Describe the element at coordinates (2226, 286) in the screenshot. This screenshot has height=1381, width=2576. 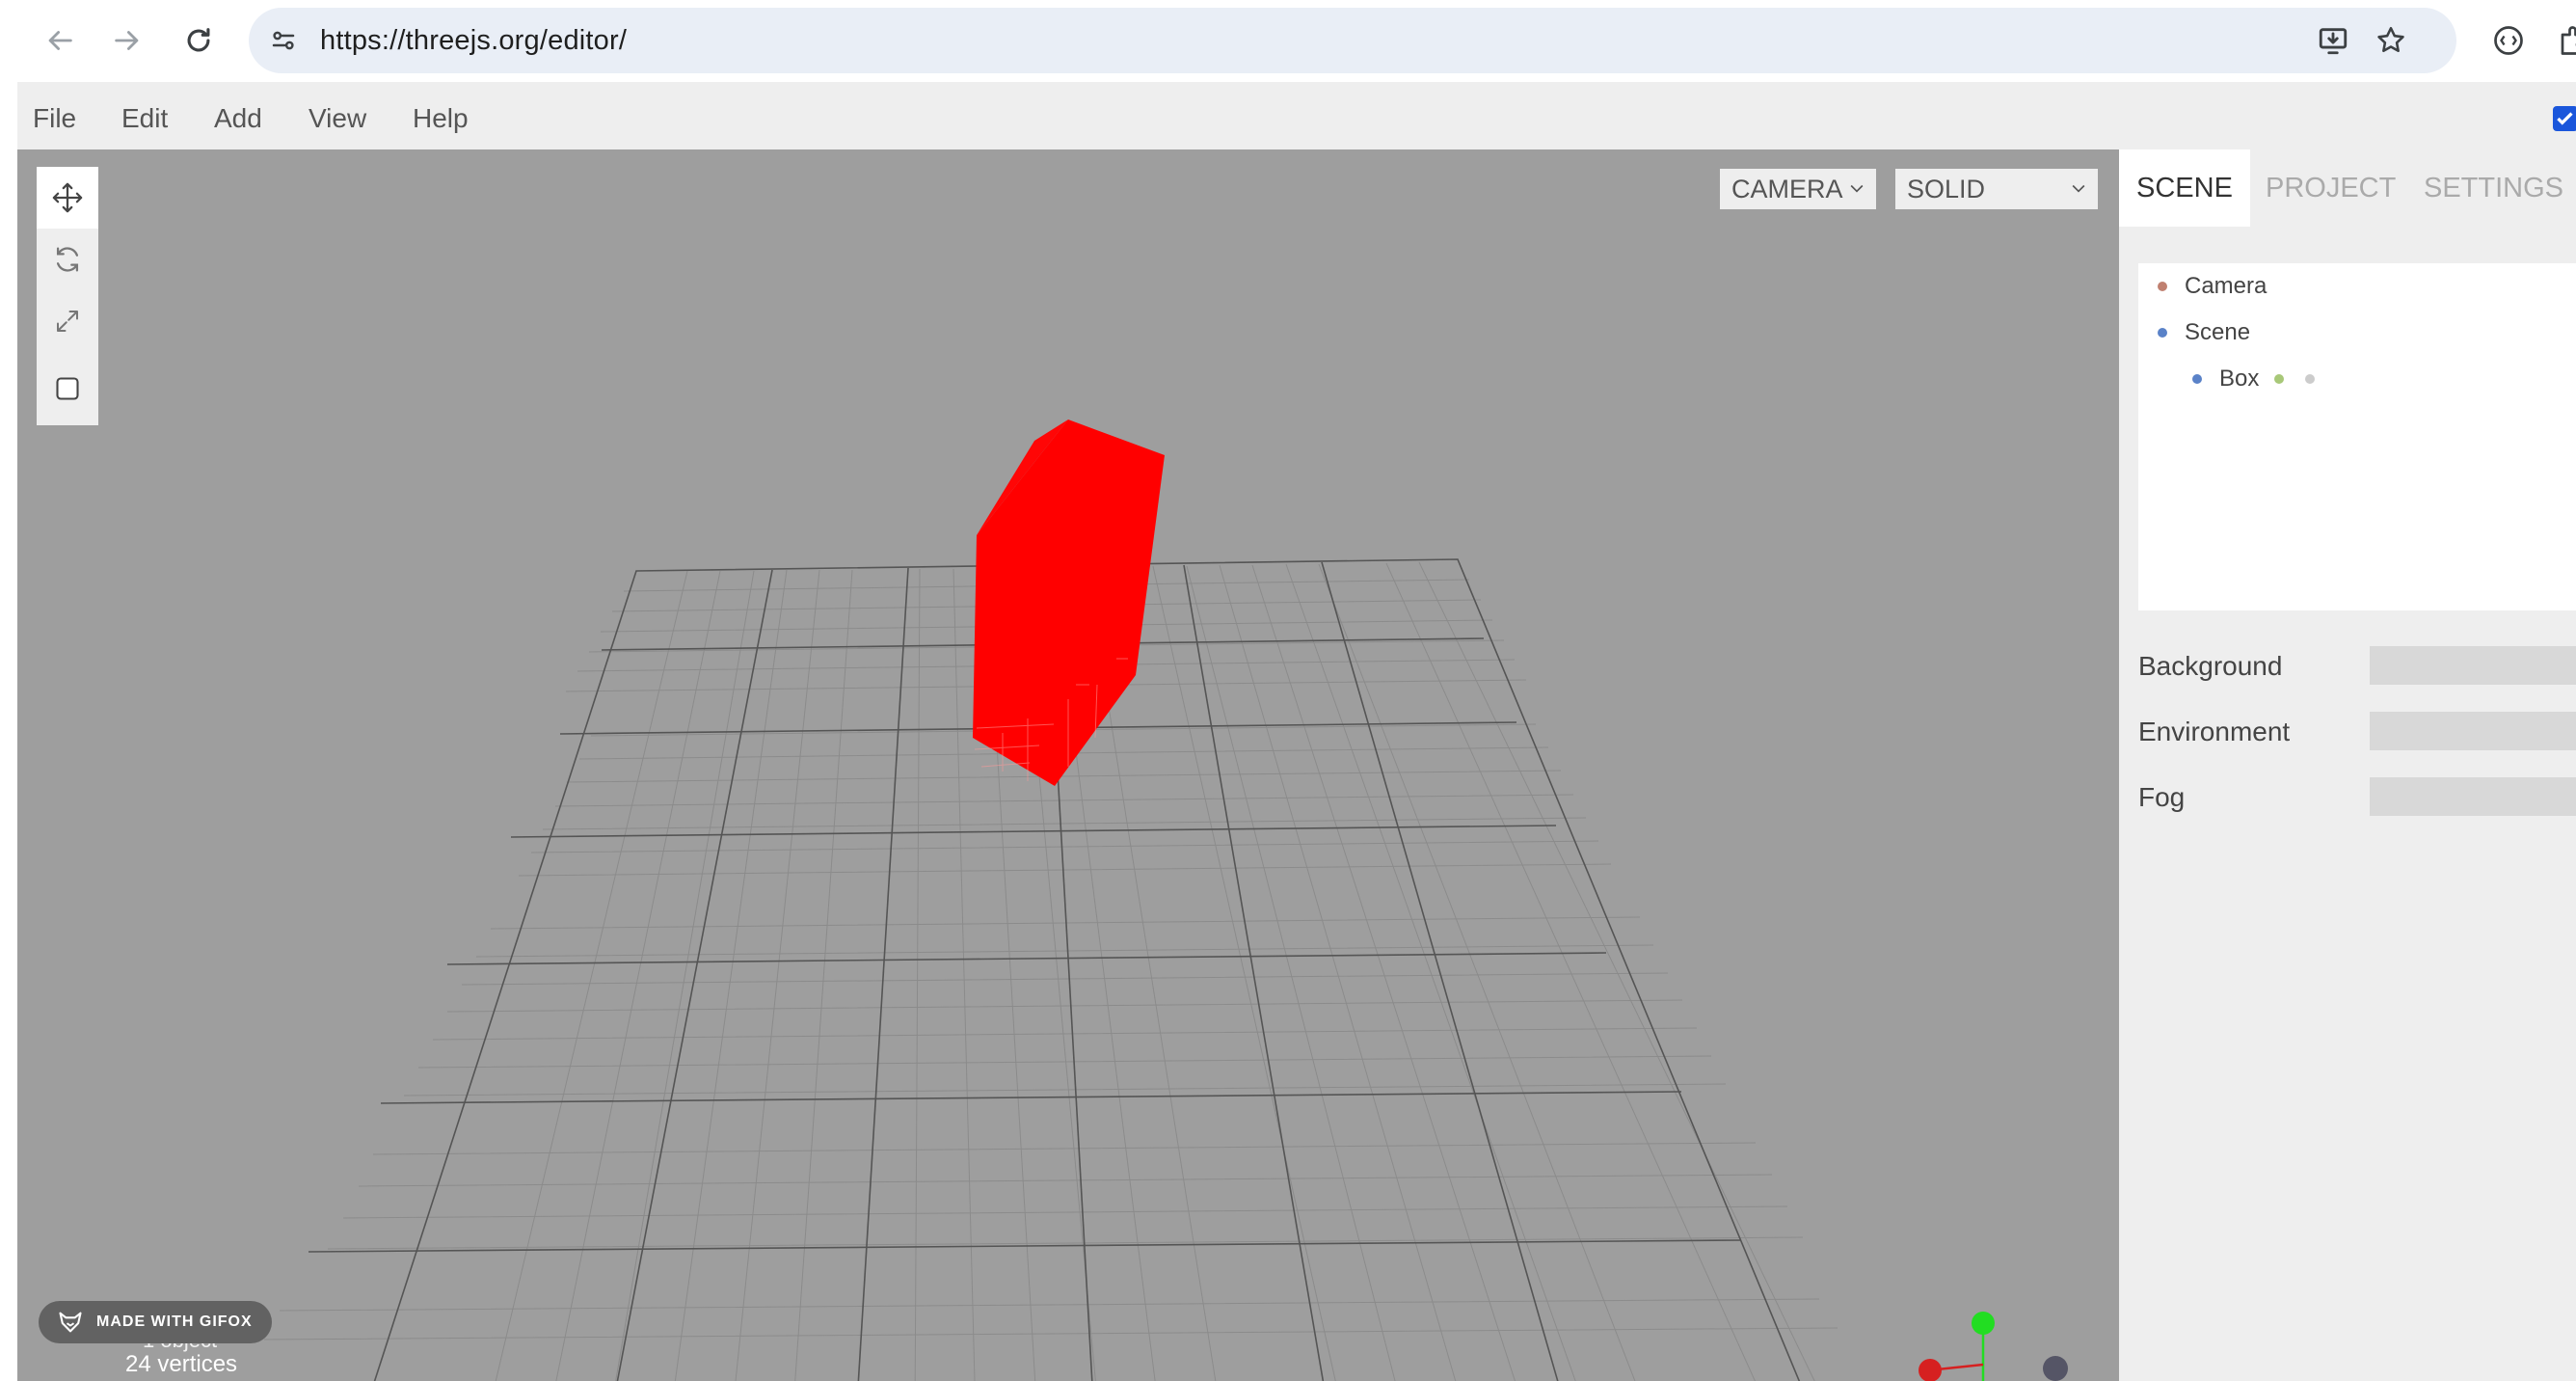
I see `outliner-item-label: Camera` at that location.